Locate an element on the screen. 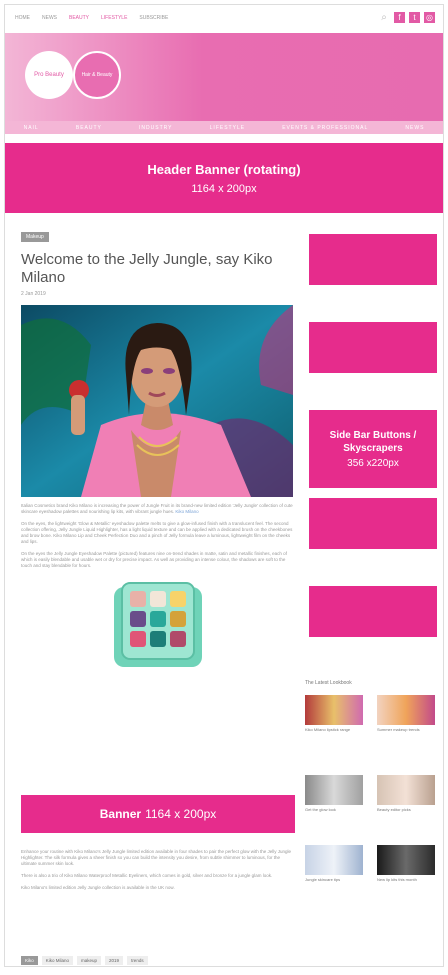 Image resolution: width=448 pixels, height=975 pixels. banner-placeholder: Banner 1164 x 200px is located at coordinates (158, 814).